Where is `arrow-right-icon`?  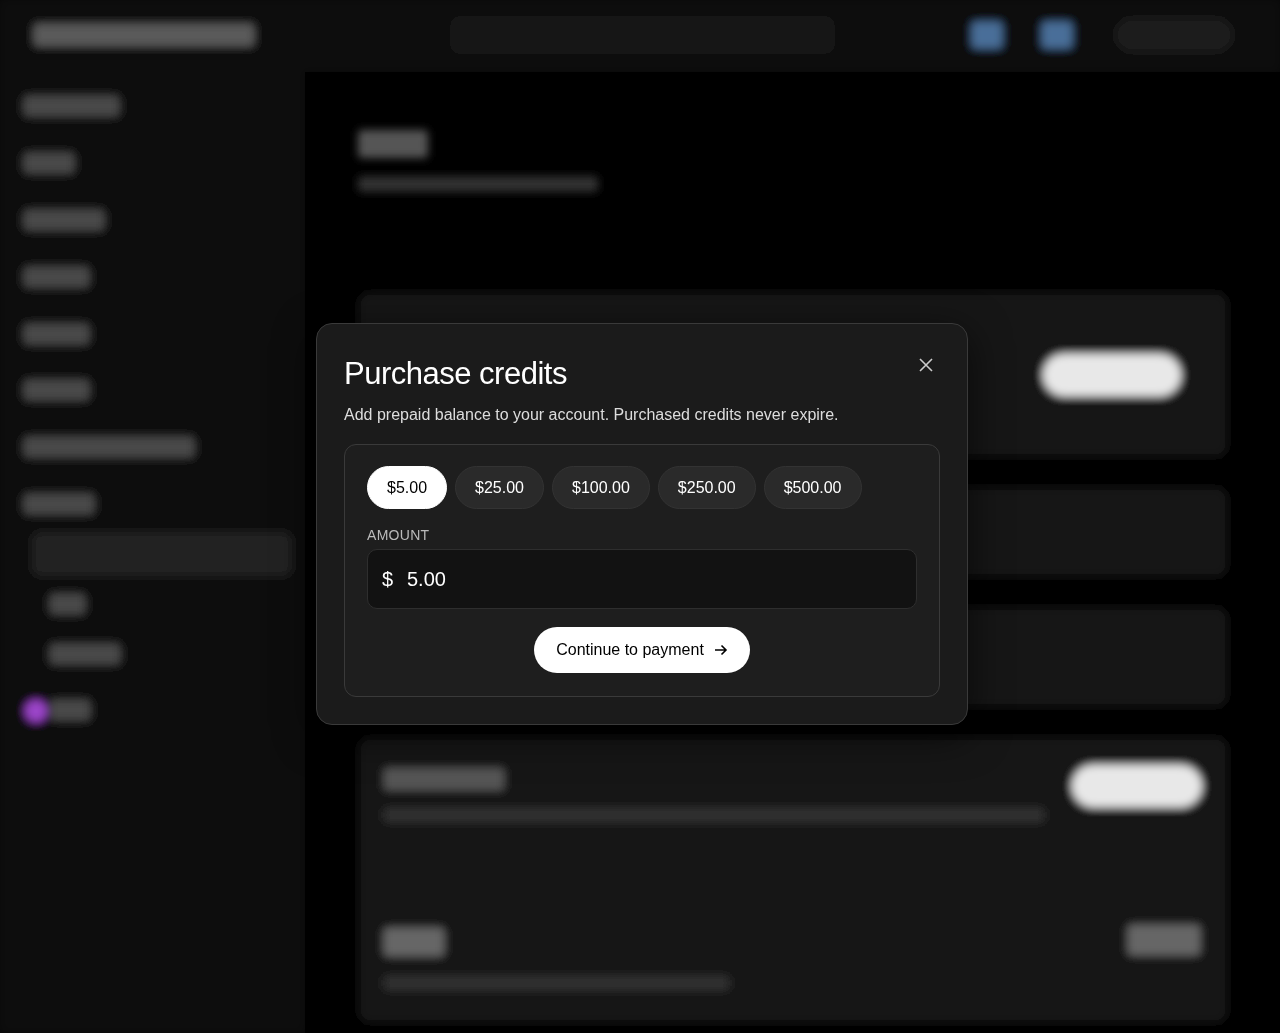 arrow-right-icon is located at coordinates (720, 650).